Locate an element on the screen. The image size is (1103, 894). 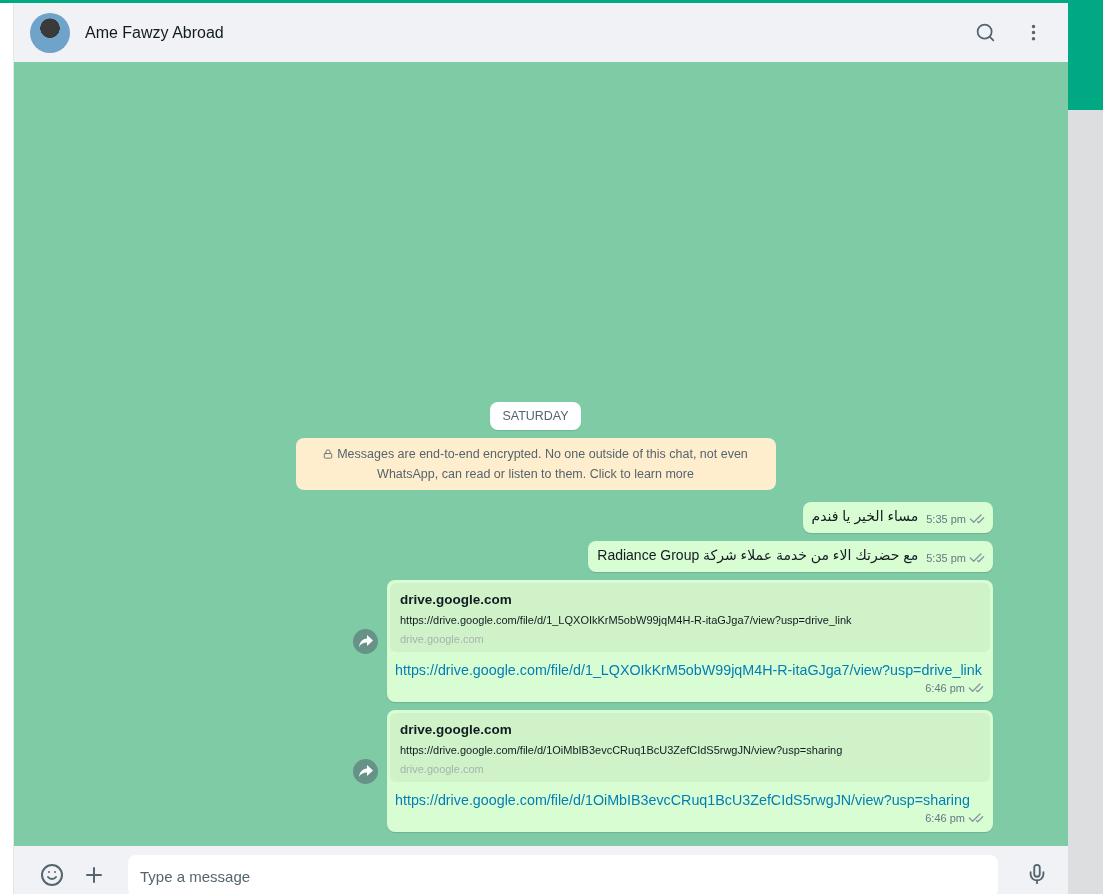
date-chip: SATURDAY is located at coordinates (535, 416).